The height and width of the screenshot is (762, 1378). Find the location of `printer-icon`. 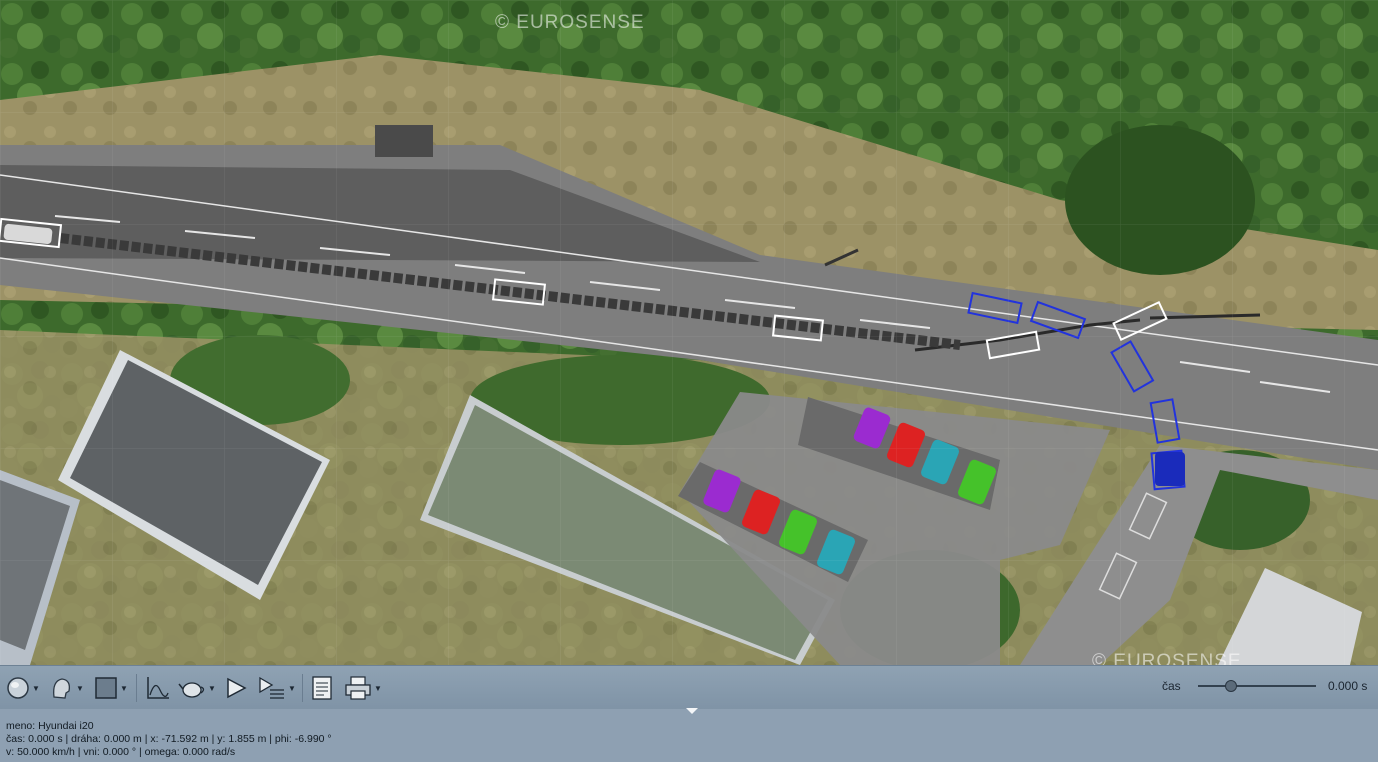

printer-icon is located at coordinates (358, 688).